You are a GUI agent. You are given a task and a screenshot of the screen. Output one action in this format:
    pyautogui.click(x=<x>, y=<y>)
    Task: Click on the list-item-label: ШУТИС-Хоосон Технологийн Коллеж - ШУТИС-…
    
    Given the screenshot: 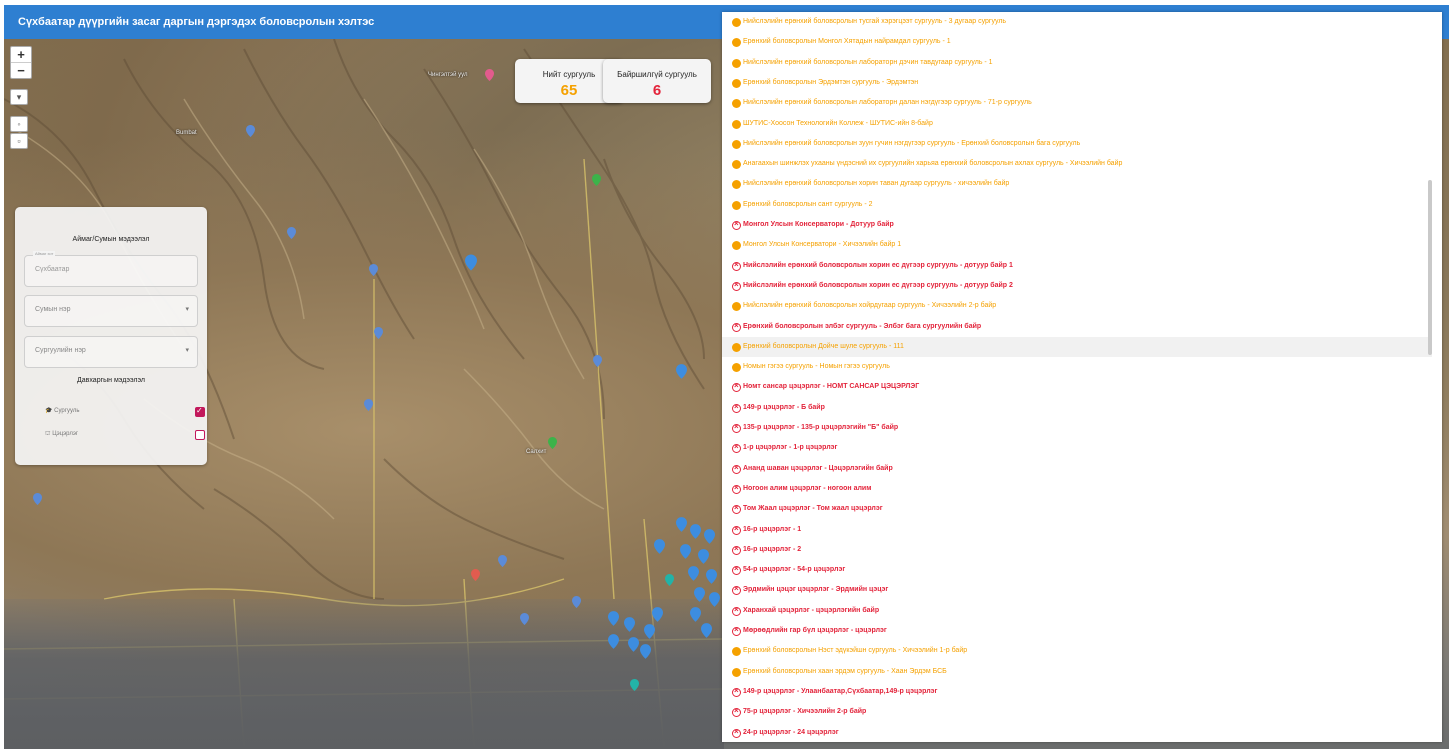 What is the action you would take?
    pyautogui.click(x=838, y=123)
    